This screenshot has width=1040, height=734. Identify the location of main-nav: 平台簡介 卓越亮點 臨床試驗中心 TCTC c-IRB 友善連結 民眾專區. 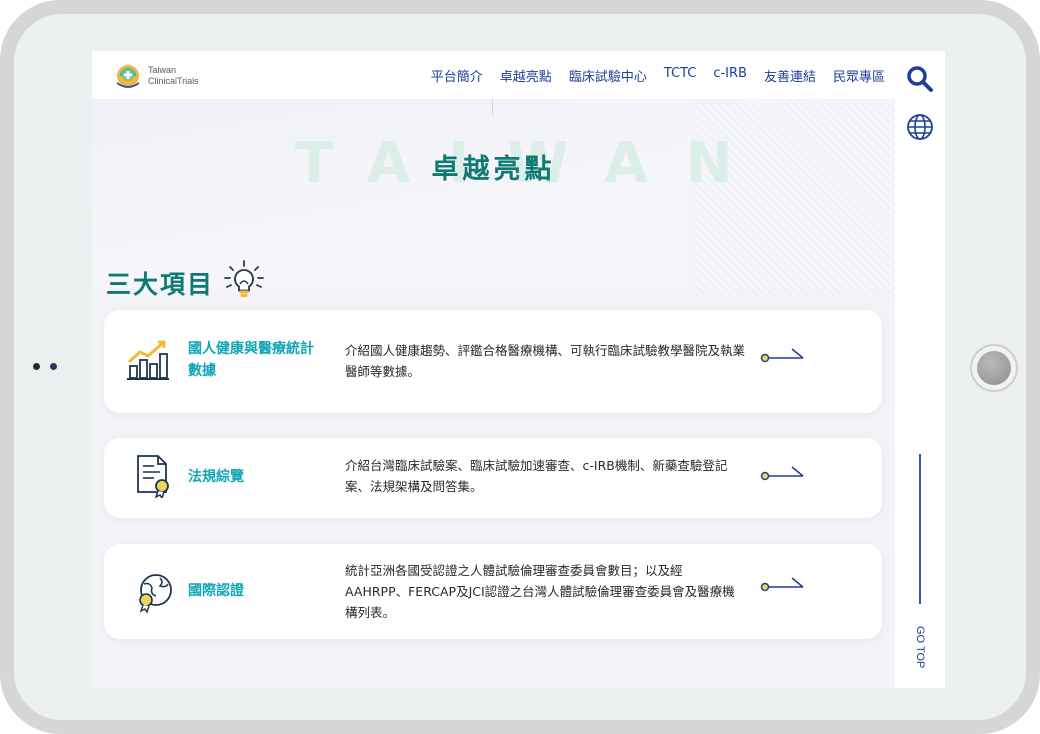
(658, 75).